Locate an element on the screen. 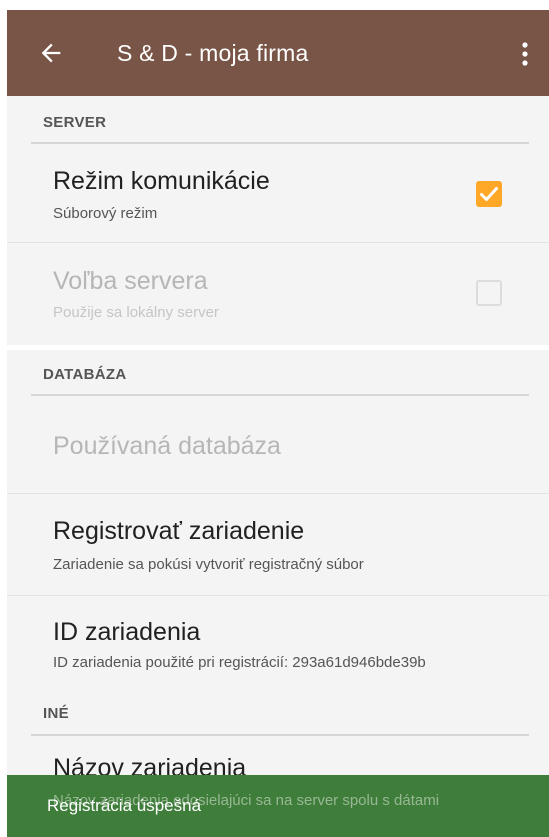 Image resolution: width=549 pixels, height=837 pixels. check-icon is located at coordinates (489, 194).